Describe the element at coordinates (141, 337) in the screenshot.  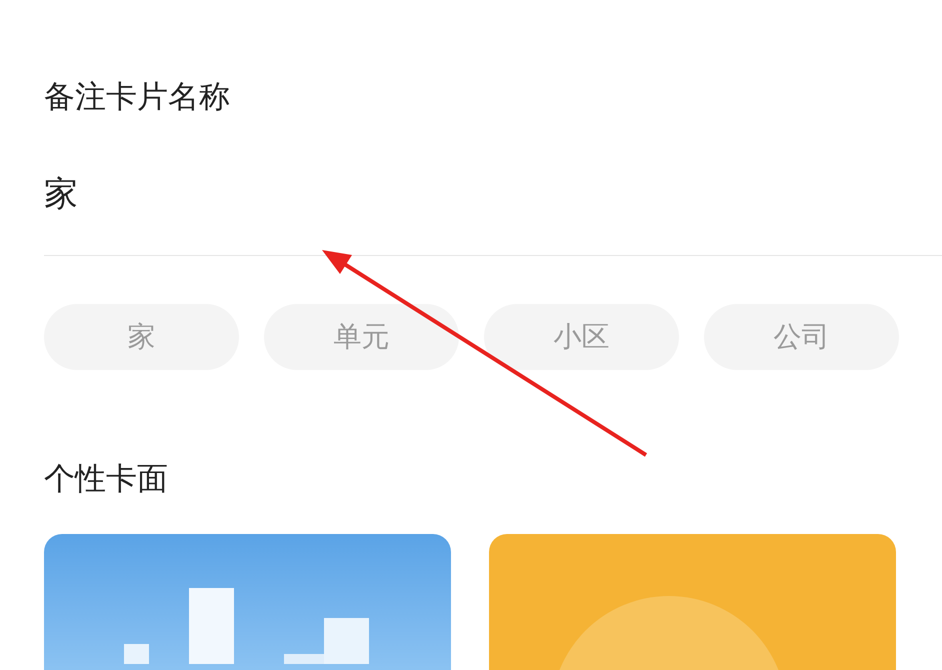
I see `name-suggestion-chip: 家` at that location.